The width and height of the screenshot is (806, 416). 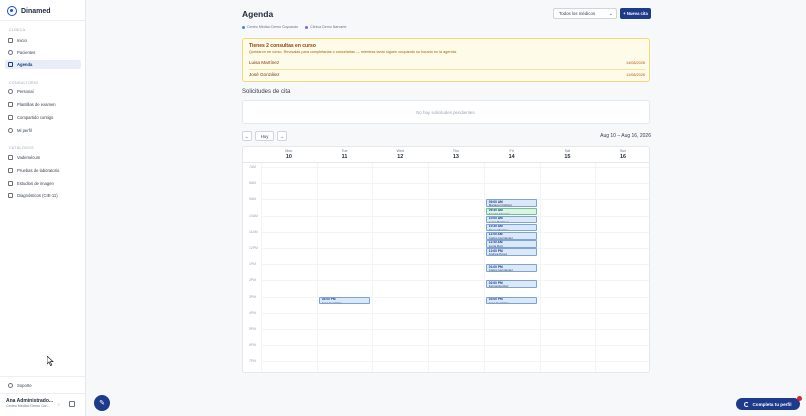 What do you see at coordinates (623, 151) in the screenshot?
I see `day-name: Sun` at bounding box center [623, 151].